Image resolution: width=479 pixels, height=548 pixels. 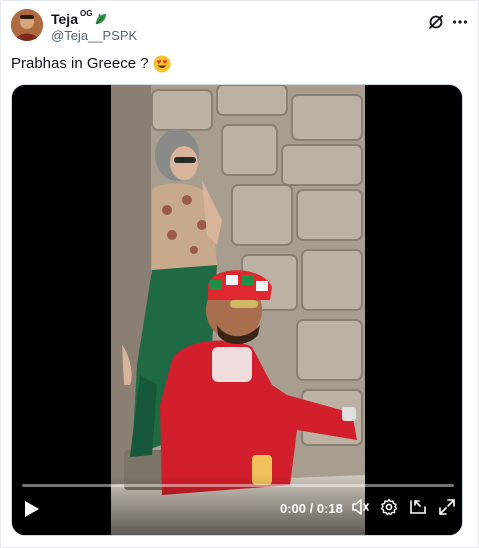 I want to click on author-names: Teja OG @Teja__PSPK, so click(x=94, y=26).